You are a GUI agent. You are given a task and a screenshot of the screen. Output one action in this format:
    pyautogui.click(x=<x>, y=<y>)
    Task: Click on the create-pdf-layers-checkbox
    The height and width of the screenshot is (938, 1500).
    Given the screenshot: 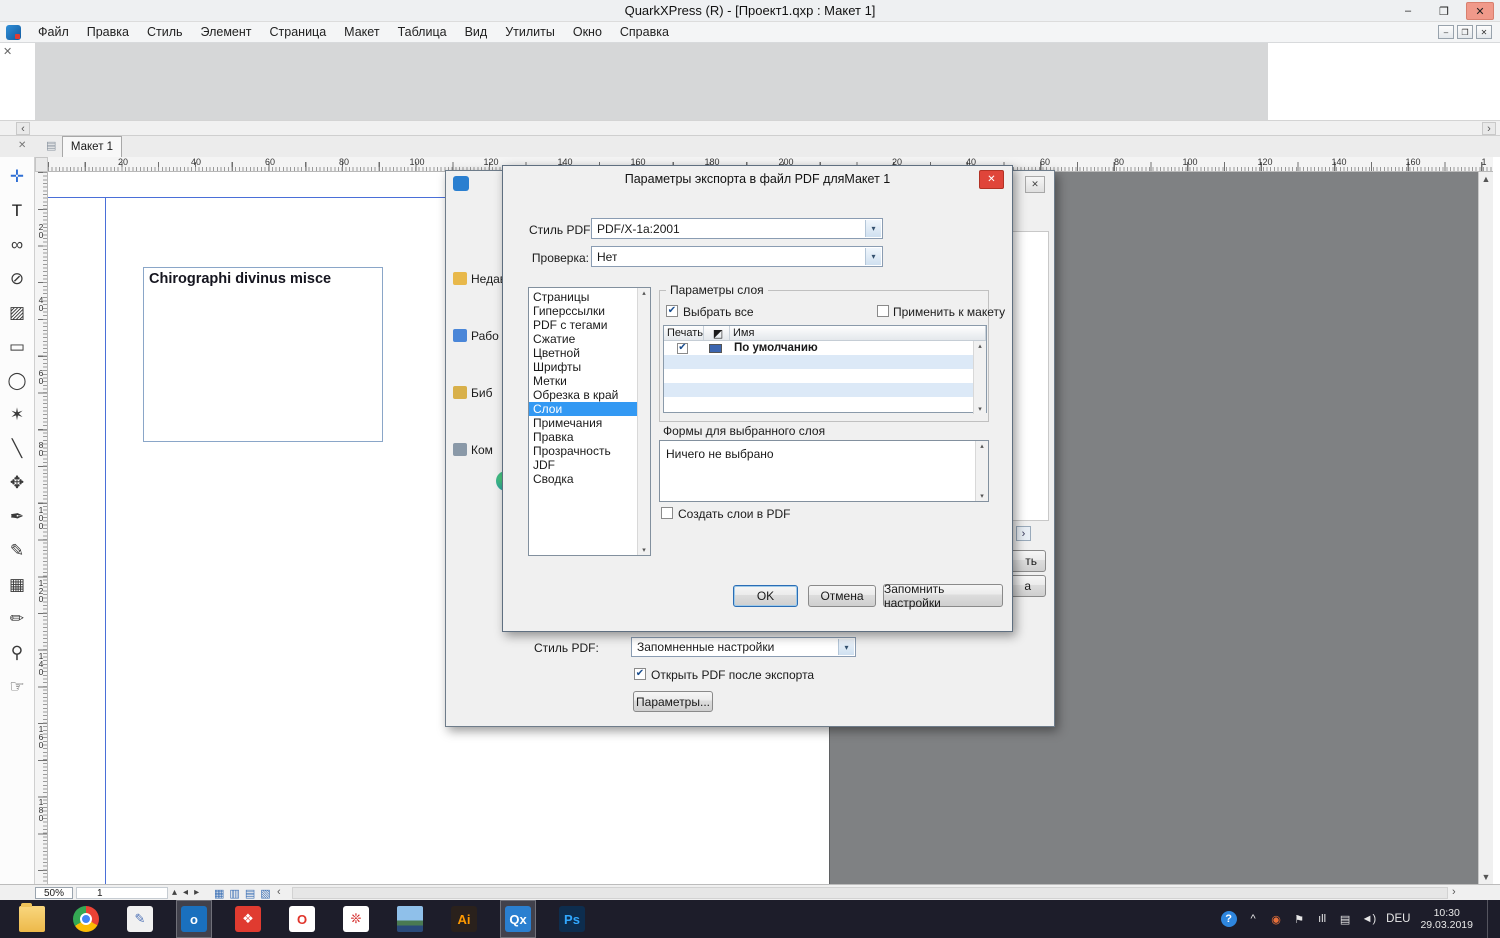 What is the action you would take?
    pyautogui.click(x=667, y=513)
    